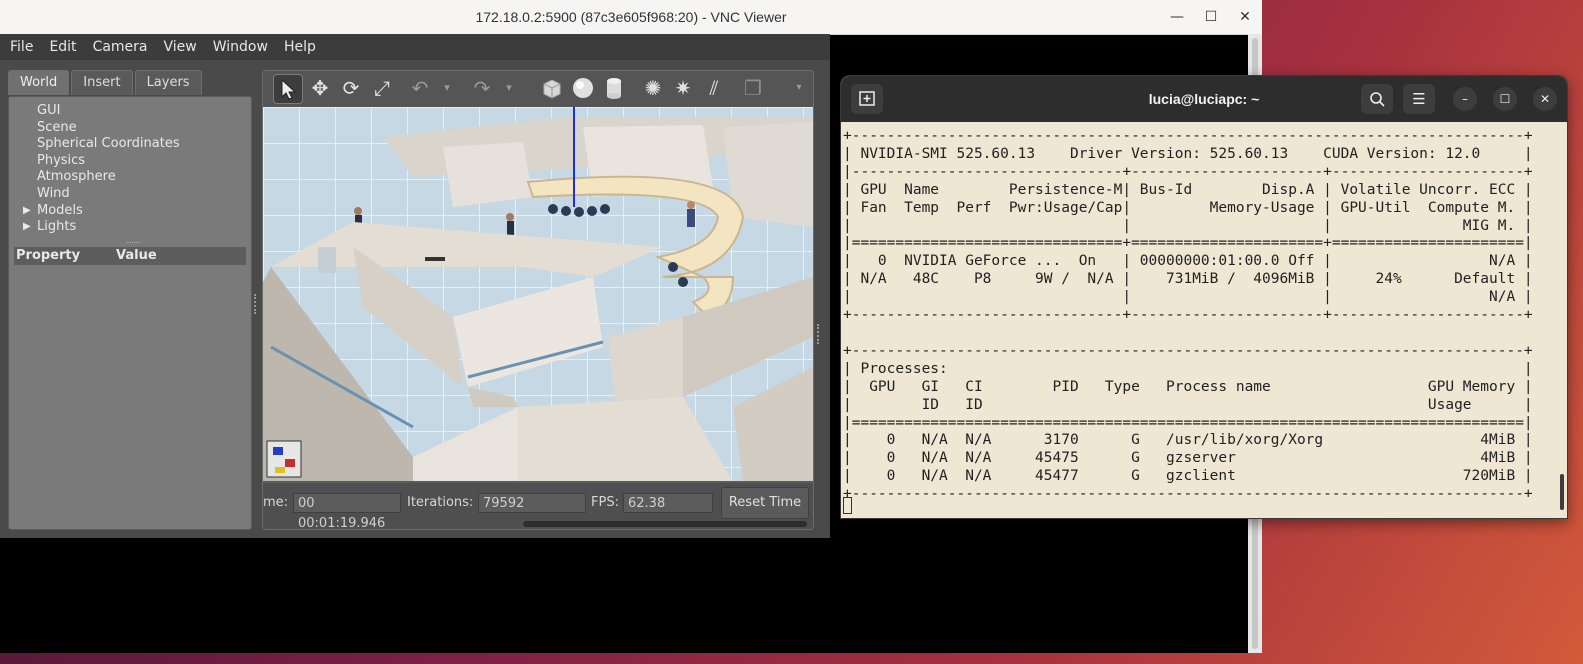  Describe the element at coordinates (420, 88) in the screenshot. I see `undo-icon: ↶` at that location.